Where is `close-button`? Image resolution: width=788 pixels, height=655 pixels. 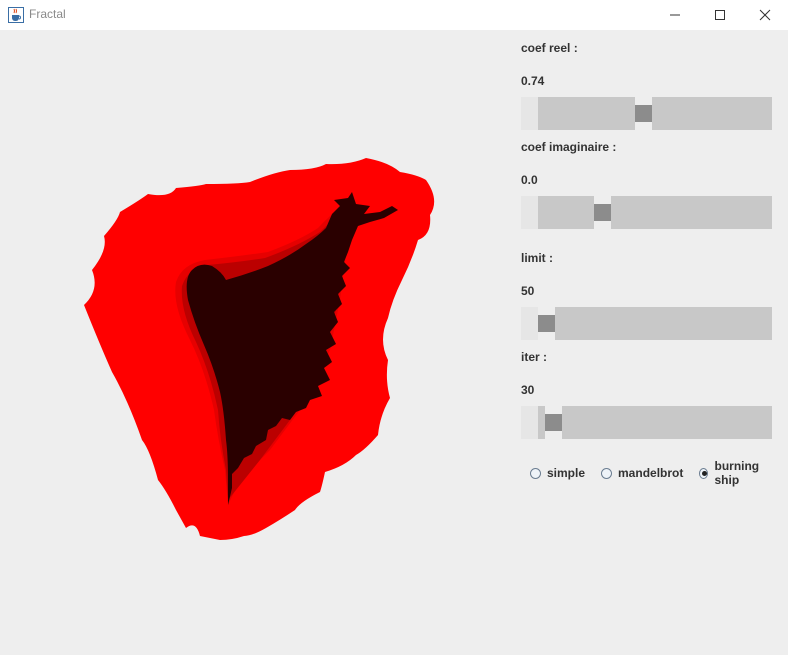
close-button is located at coordinates (765, 15).